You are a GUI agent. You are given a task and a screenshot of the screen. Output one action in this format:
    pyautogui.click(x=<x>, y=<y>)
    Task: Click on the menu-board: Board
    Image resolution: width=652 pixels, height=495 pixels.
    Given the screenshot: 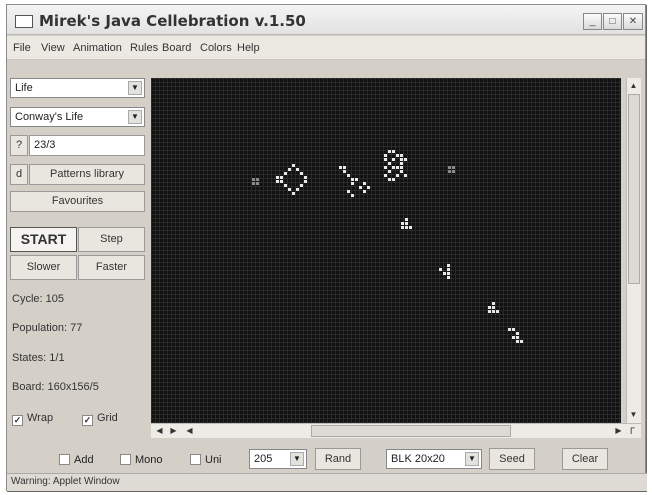 What is the action you would take?
    pyautogui.click(x=176, y=48)
    